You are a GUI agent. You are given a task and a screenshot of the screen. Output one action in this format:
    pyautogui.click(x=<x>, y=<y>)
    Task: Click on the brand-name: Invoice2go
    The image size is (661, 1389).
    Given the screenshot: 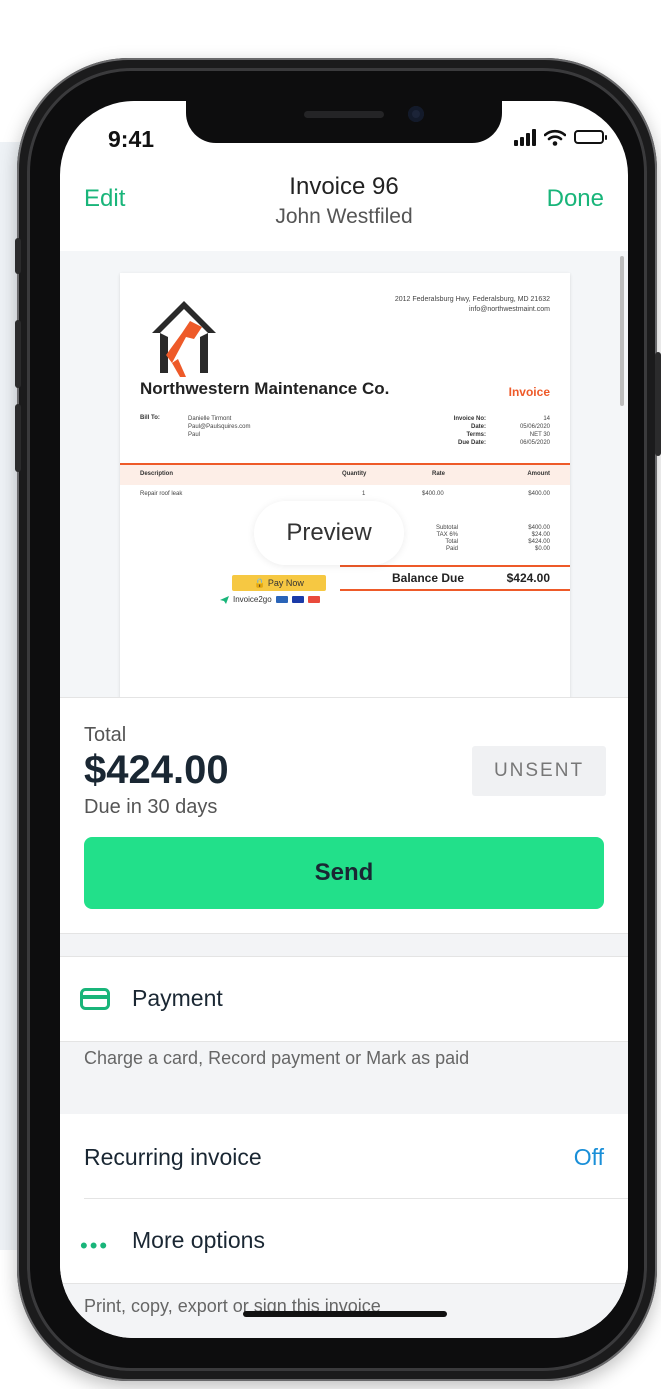 What is the action you would take?
    pyautogui.click(x=252, y=599)
    